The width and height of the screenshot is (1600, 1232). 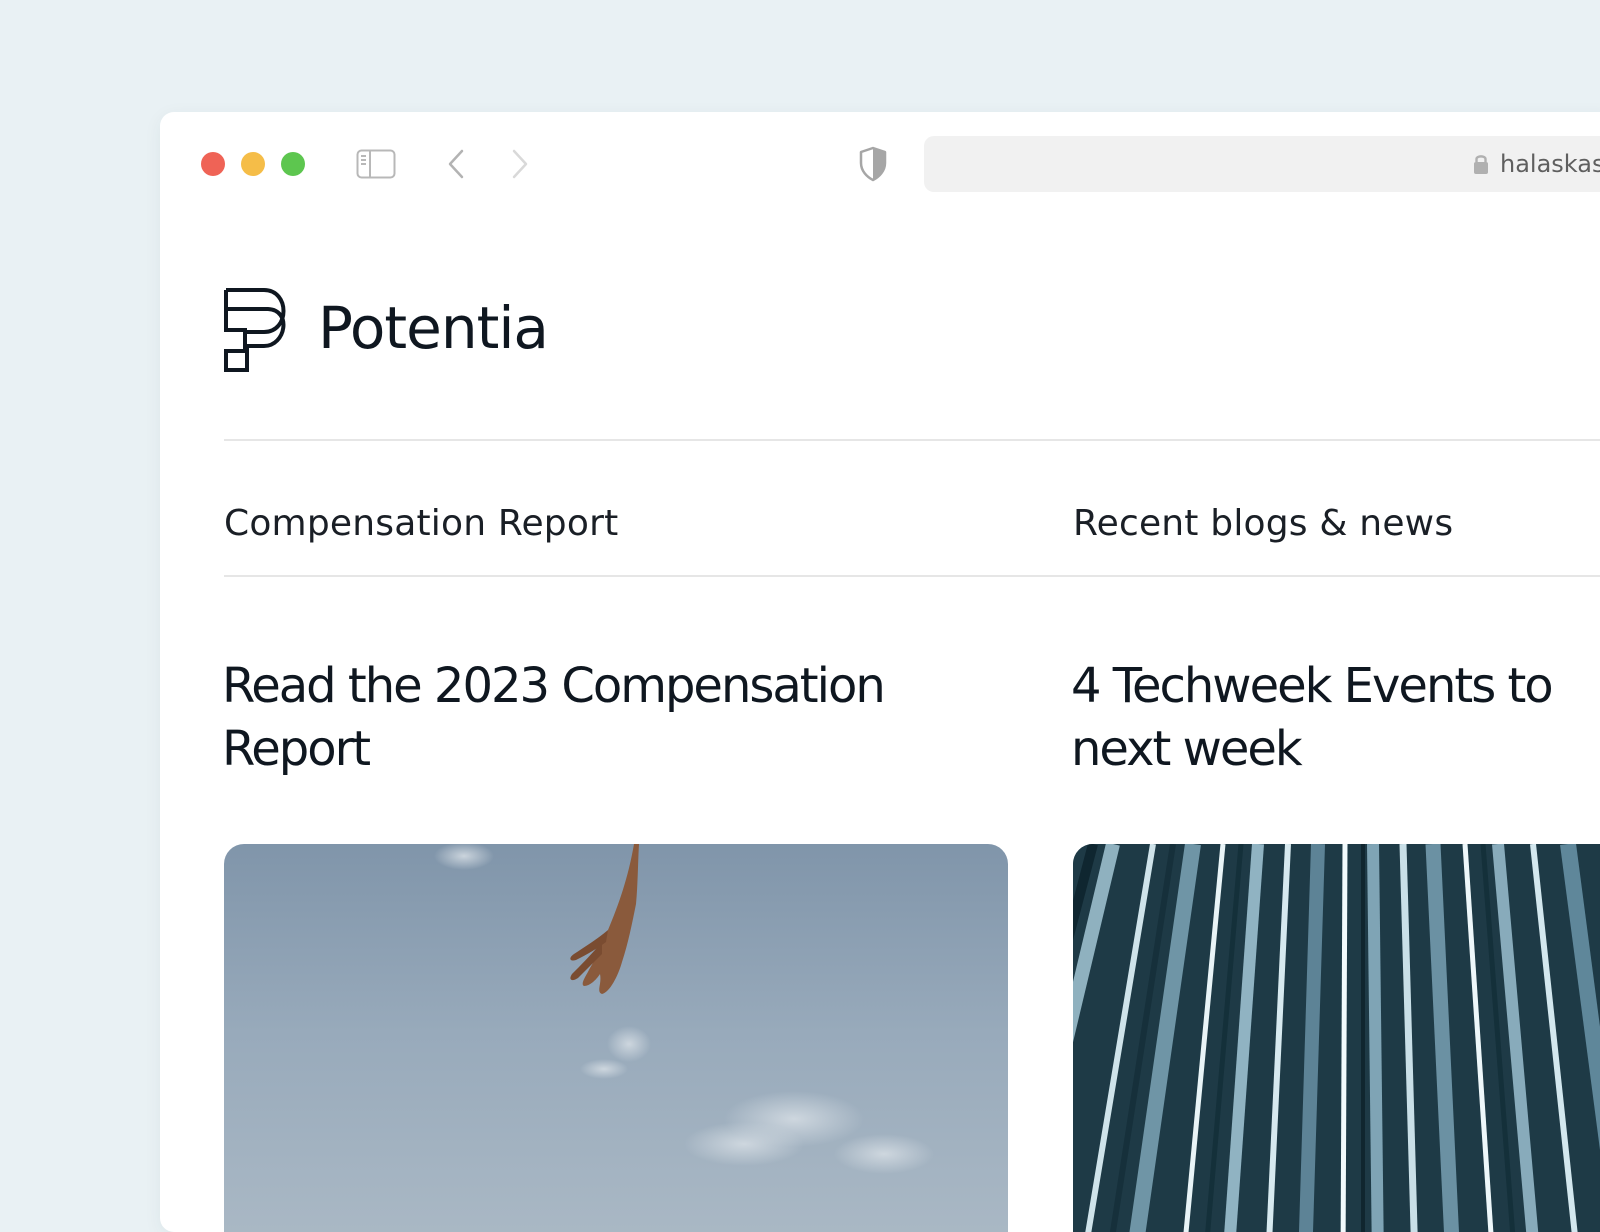 What do you see at coordinates (1481, 164) in the screenshot?
I see `lock-icon` at bounding box center [1481, 164].